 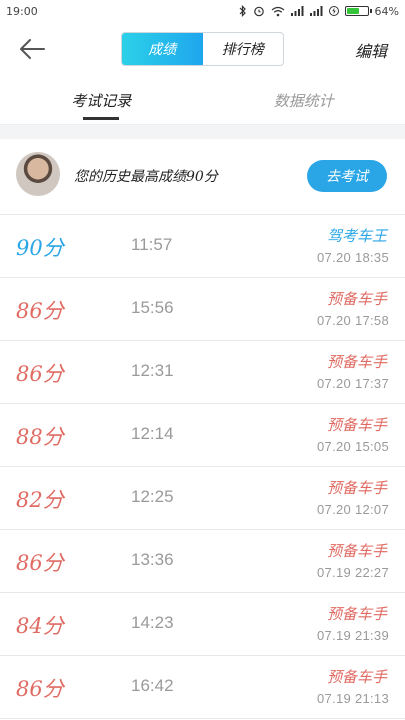 I want to click on table-row: 86分 15:56 预备车手 07.20 17:58, so click(x=202, y=309).